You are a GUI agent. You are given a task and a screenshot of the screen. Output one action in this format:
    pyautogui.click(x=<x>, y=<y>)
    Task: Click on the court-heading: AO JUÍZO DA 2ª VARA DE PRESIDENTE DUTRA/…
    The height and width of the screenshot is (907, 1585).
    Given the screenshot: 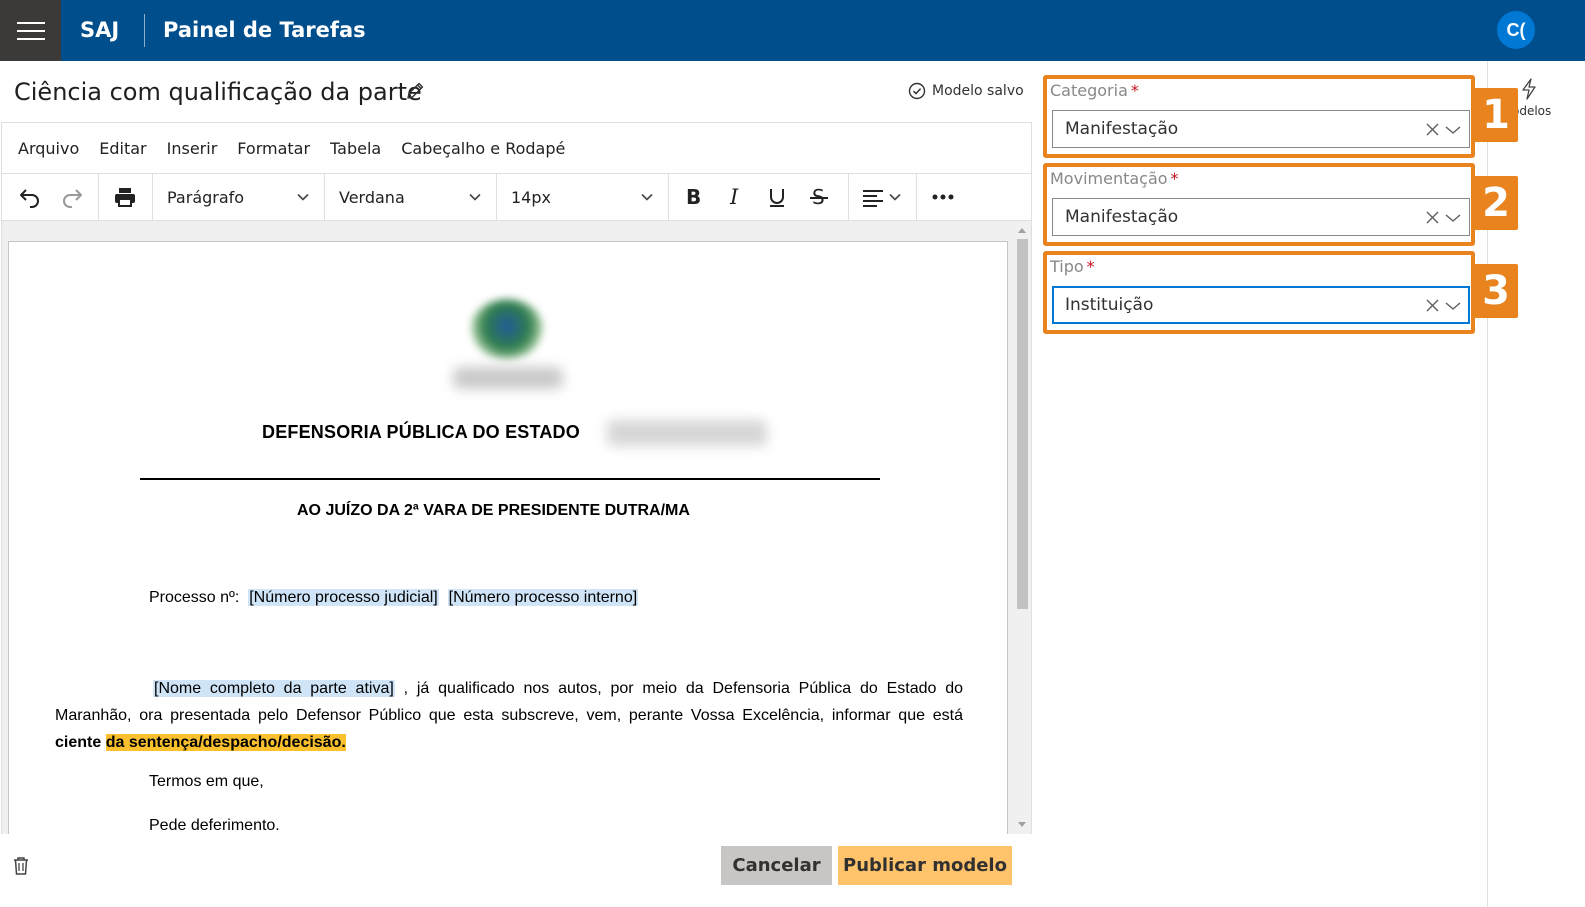 What is the action you would take?
    pyautogui.click(x=493, y=510)
    